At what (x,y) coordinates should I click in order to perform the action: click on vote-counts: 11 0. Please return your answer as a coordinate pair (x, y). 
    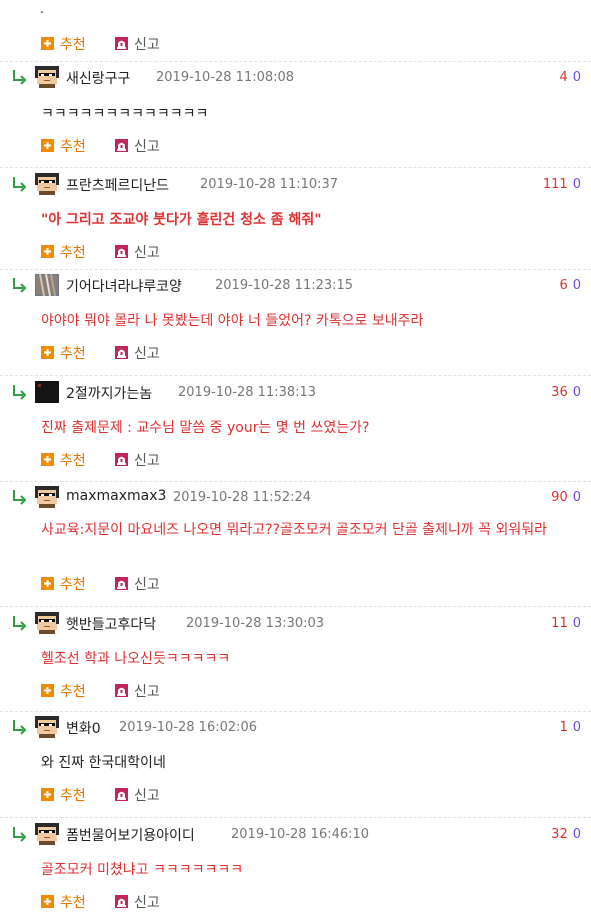
    Looking at the image, I should click on (566, 623).